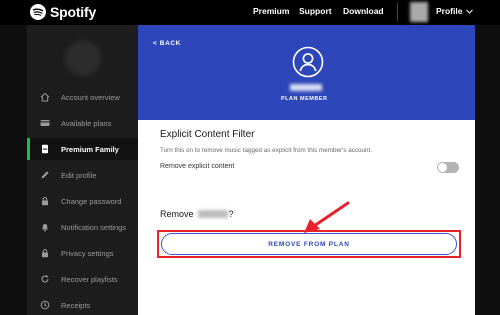 This screenshot has height=315, width=500. What do you see at coordinates (397, 12) in the screenshot?
I see `nav-divider` at bounding box center [397, 12].